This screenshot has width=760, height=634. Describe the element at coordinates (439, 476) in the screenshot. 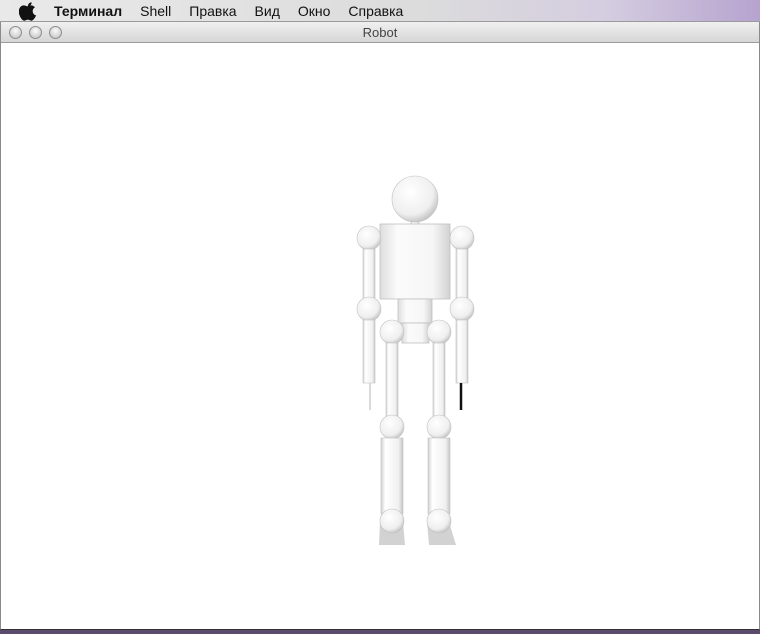

I see `right-shin` at that location.